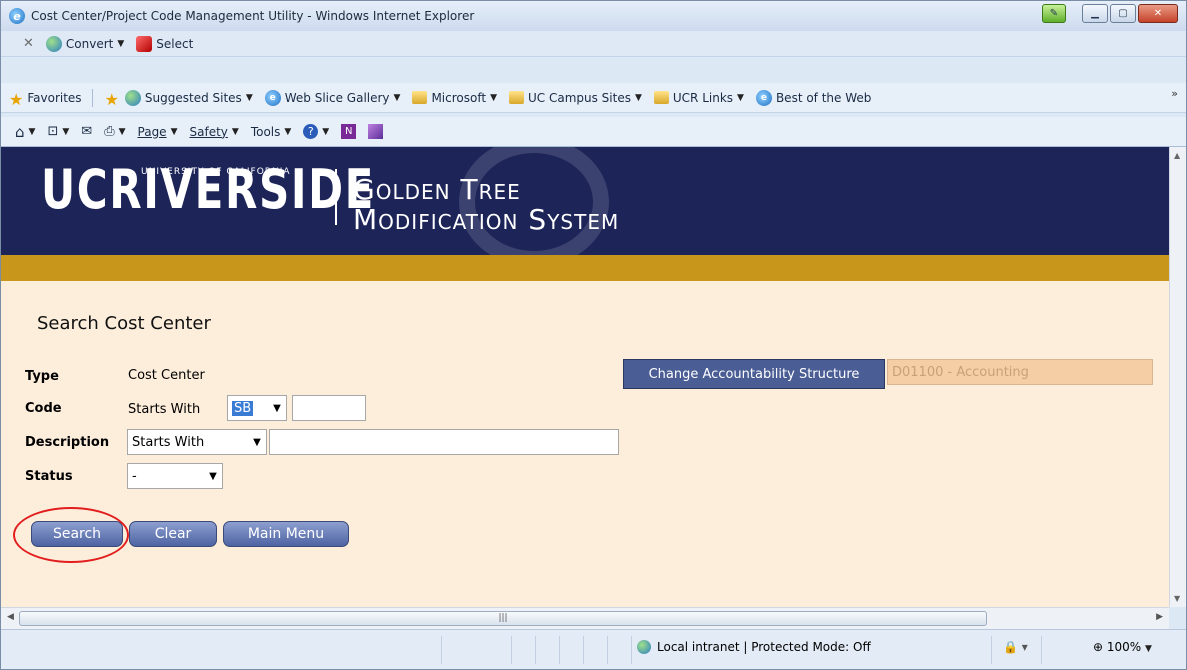  I want to click on favorite-suggested-sites: Suggested Sites ▼, so click(188, 97).